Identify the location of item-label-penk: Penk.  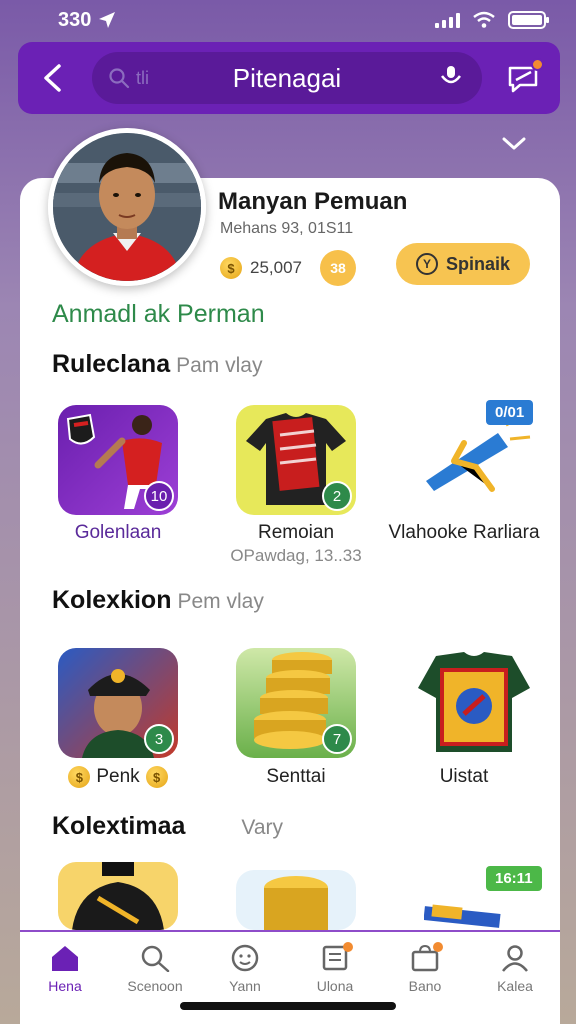
(118, 776).